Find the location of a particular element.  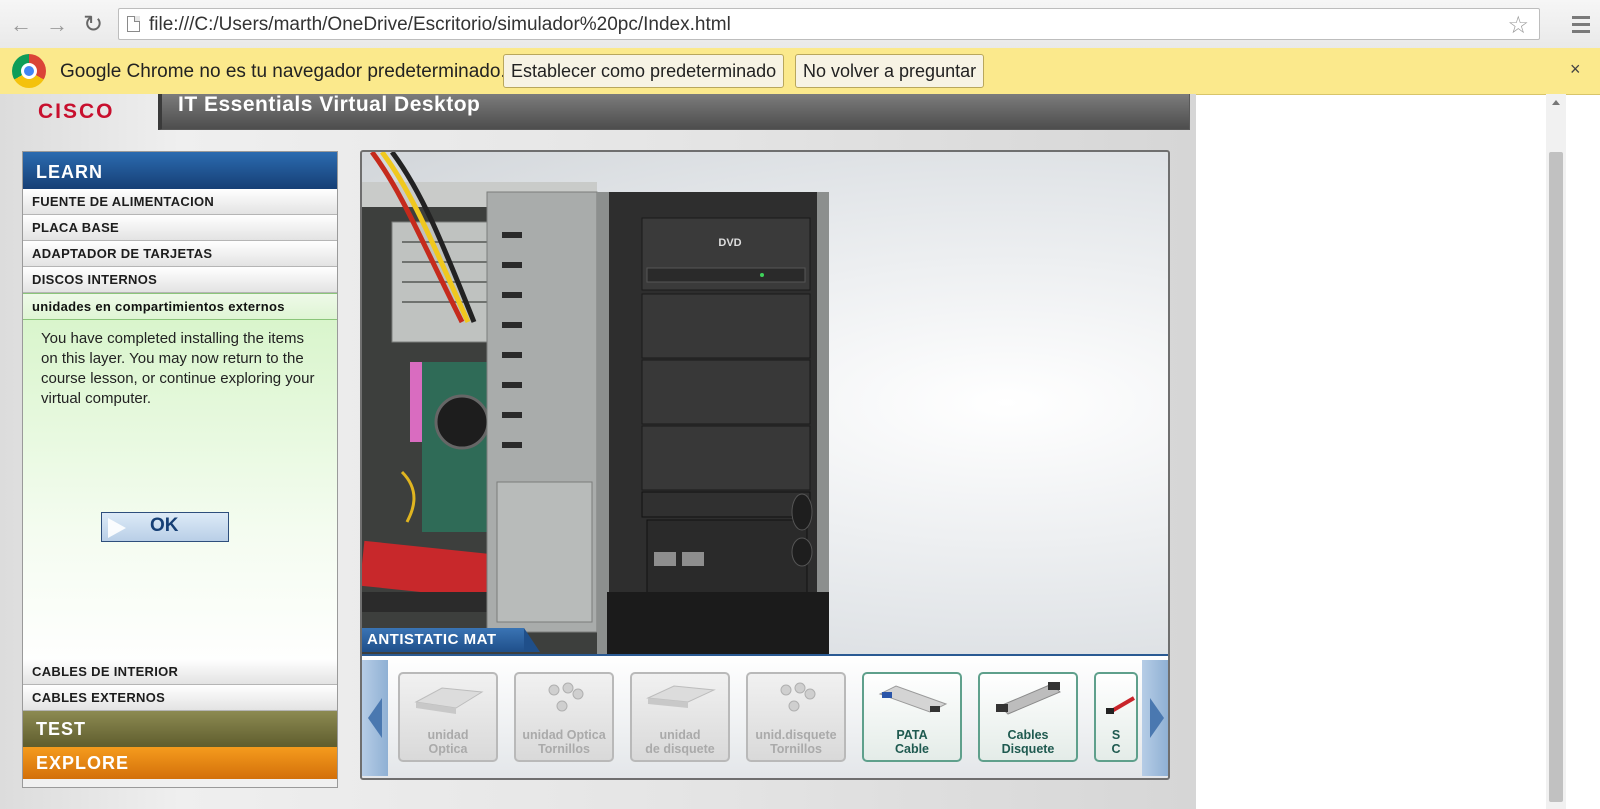

title-bar: IT Essentials Virtual Desktop is located at coordinates (674, 112).